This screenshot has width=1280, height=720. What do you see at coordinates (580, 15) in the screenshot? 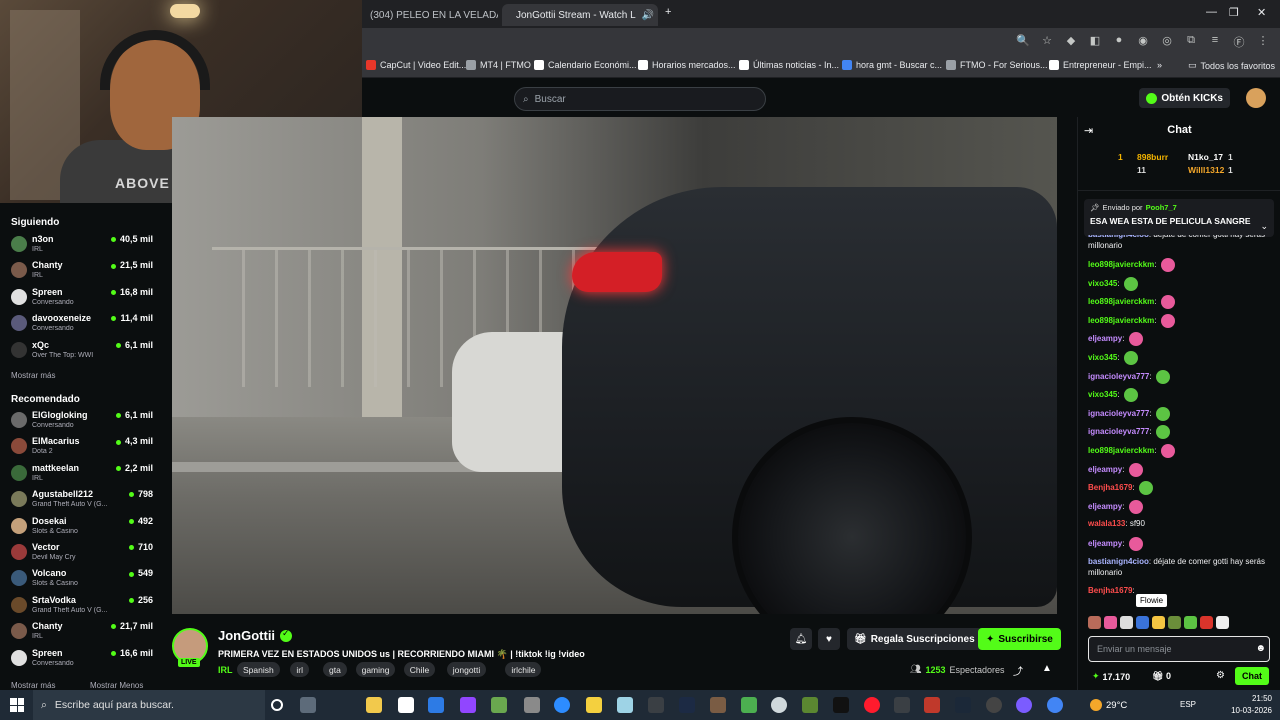
I see `browser-tab-kick: JonGottii Stream - Watch L 🔊 ✕` at bounding box center [580, 15].